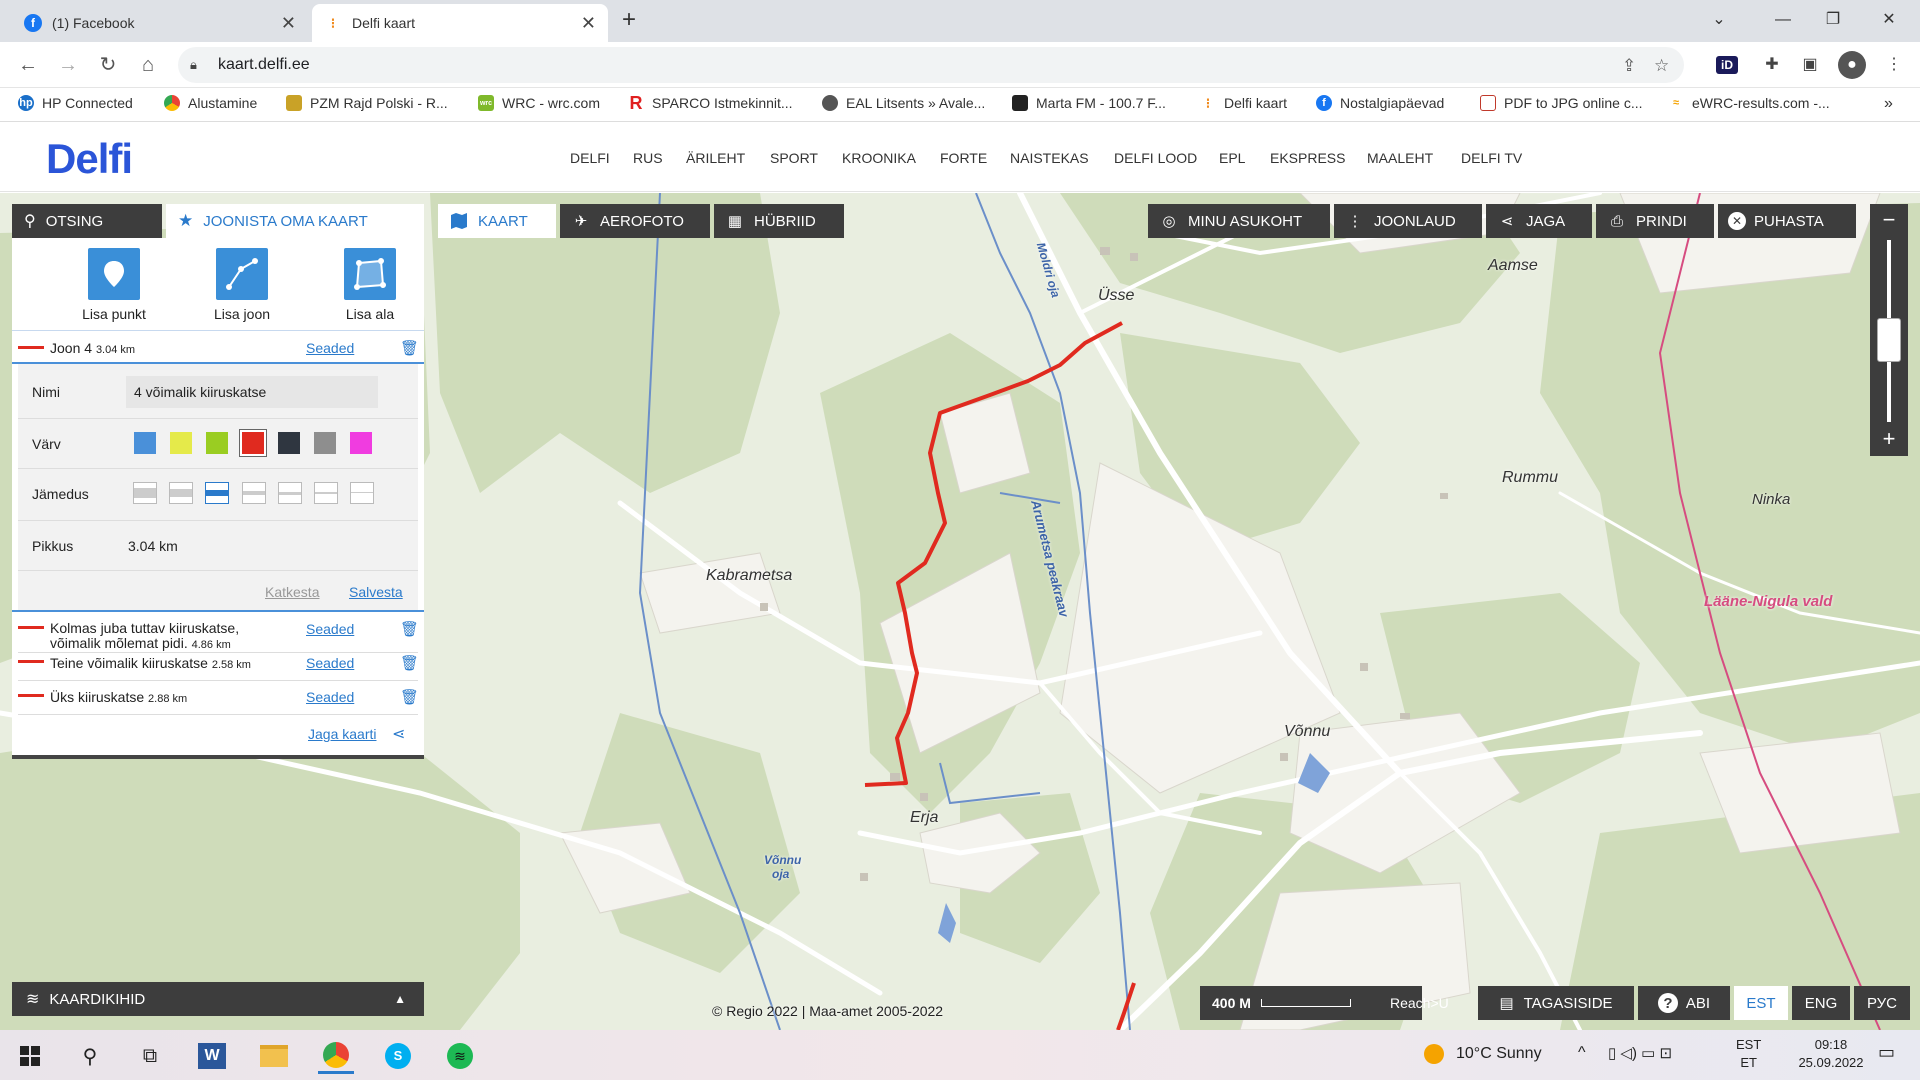 The height and width of the screenshot is (1080, 1920). Describe the element at coordinates (325, 443) in the screenshot. I see `color-swatch-gray` at that location.